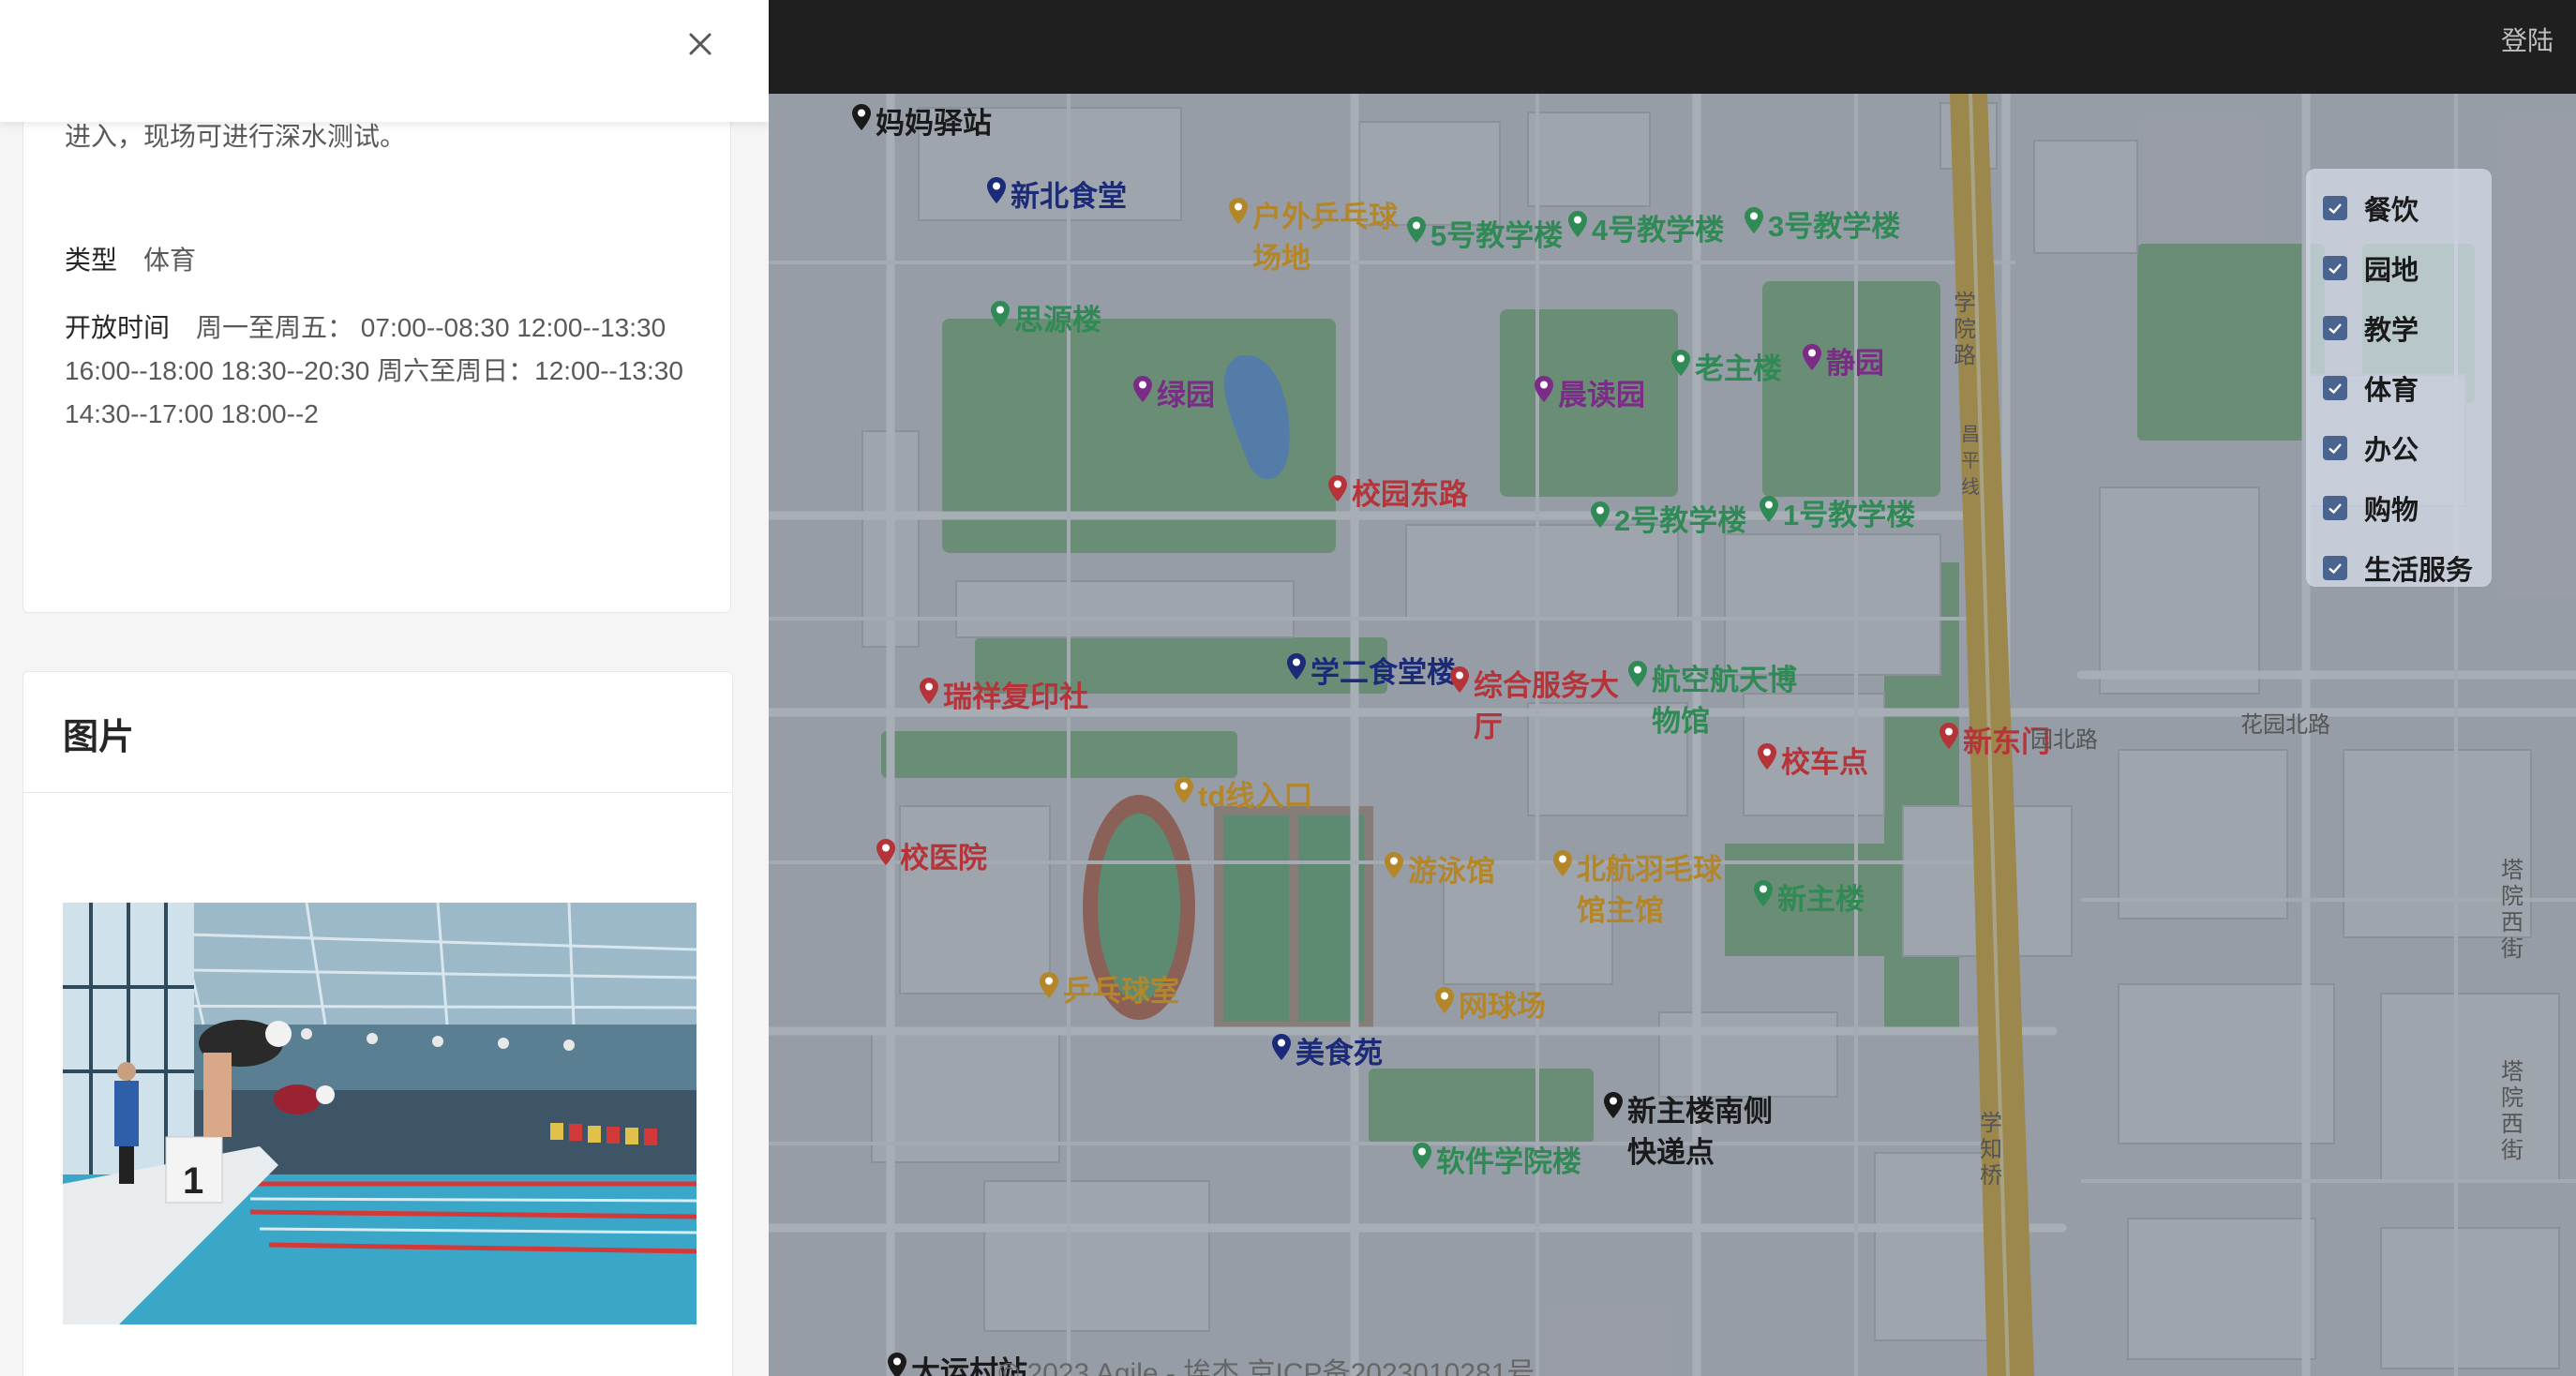 Image resolution: width=2576 pixels, height=1376 pixels. I want to click on road-label-xuezhi-bridge: 学知桥, so click(1991, 1150).